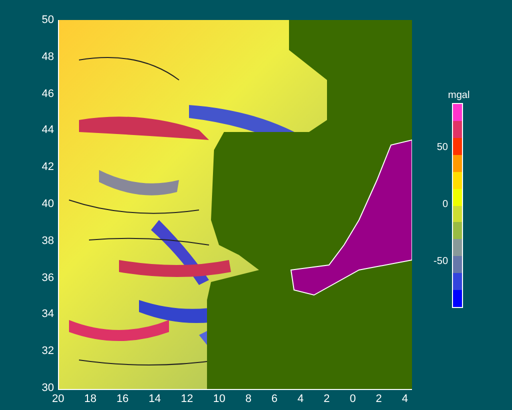  Describe the element at coordinates (459, 96) in the screenshot. I see `colorbar-unit-label: mgal` at that location.